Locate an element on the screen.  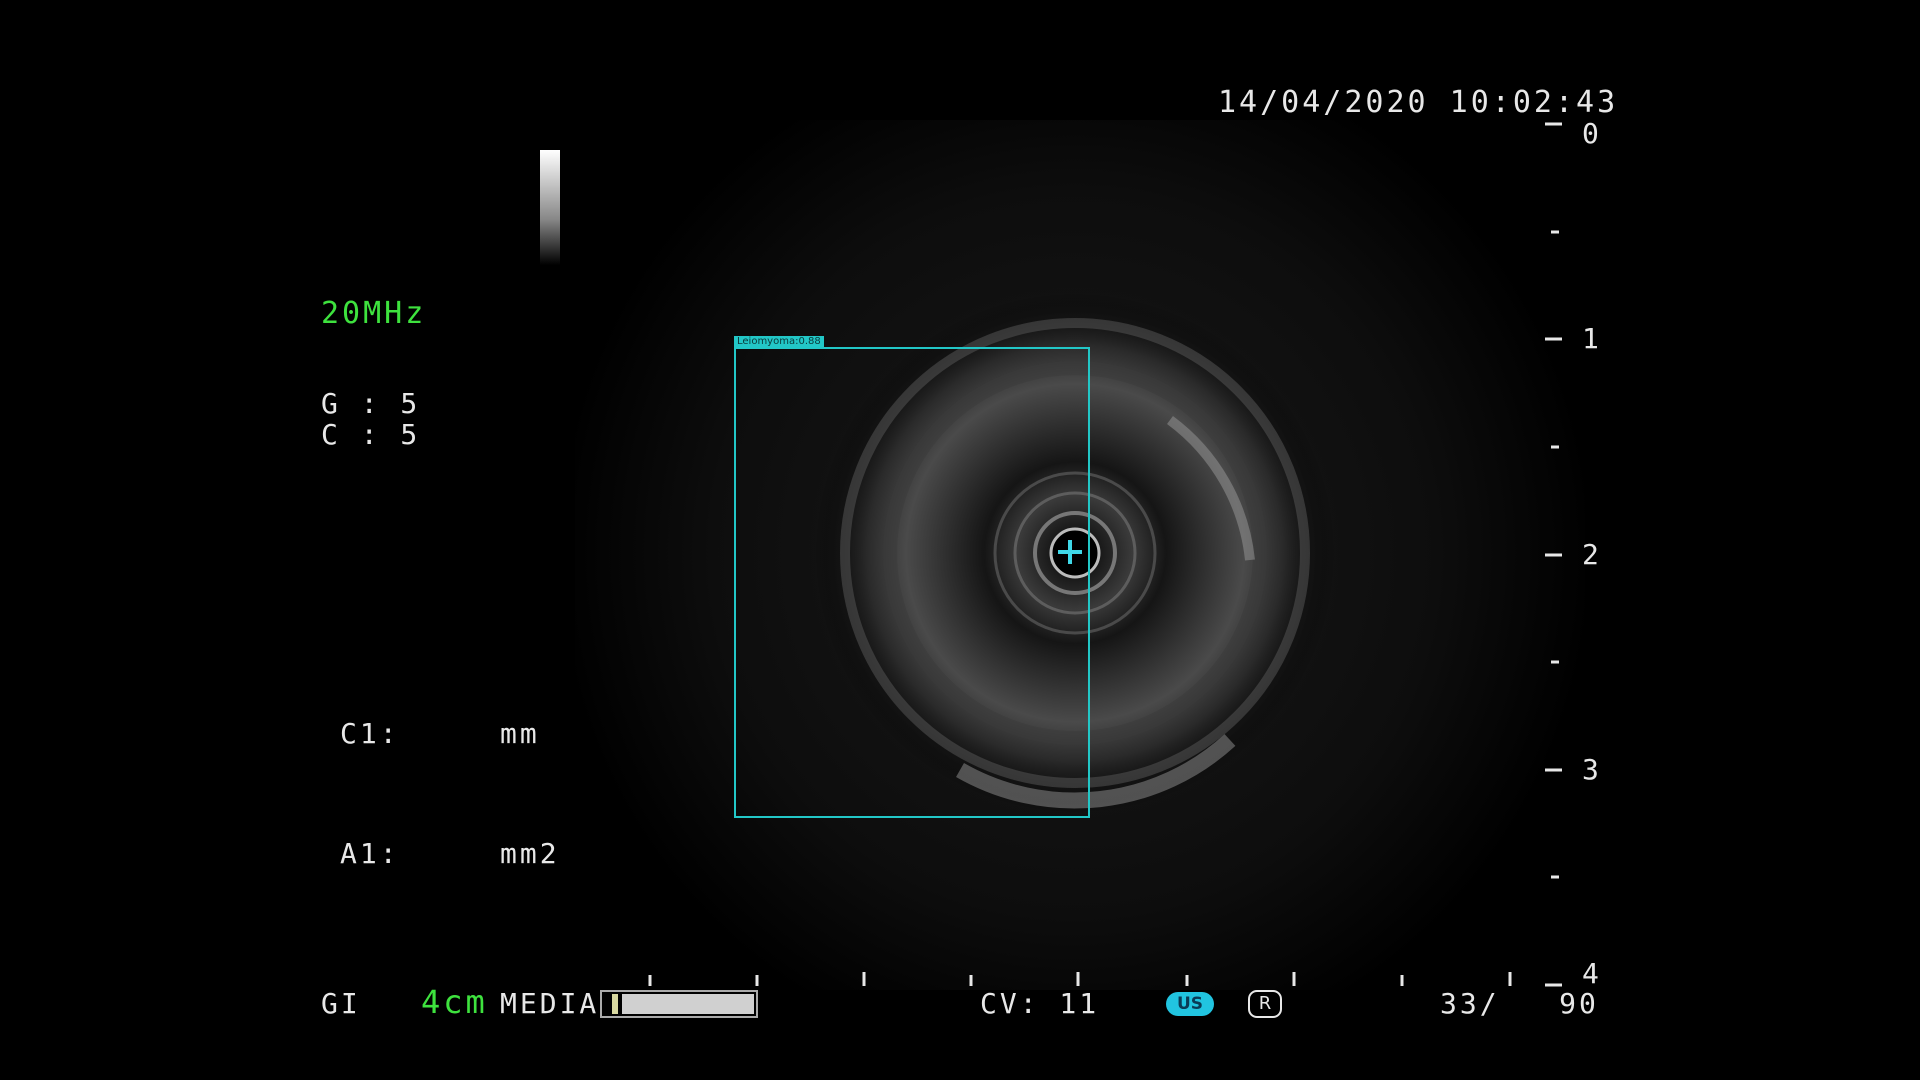
a1-unit: mm2 is located at coordinates (530, 853).